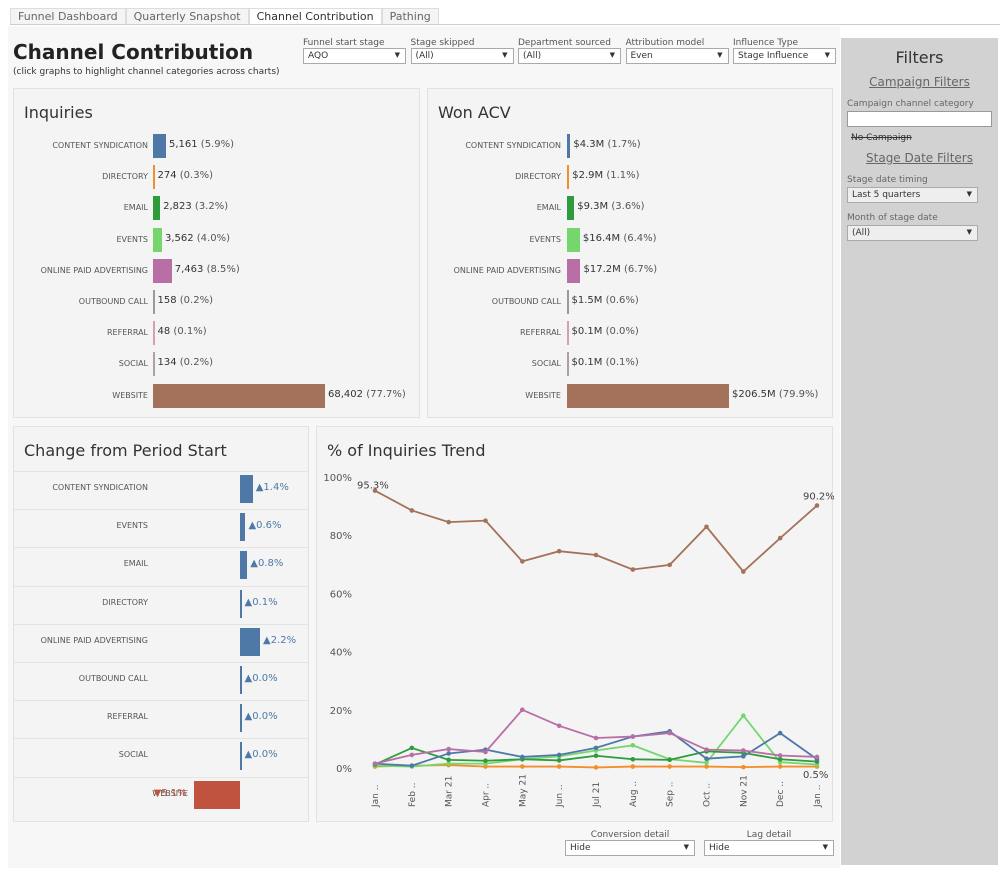  What do you see at coordinates (216, 395) in the screenshot?
I see `bar-row: WEBSITE 68,402 (77.7%)` at bounding box center [216, 395].